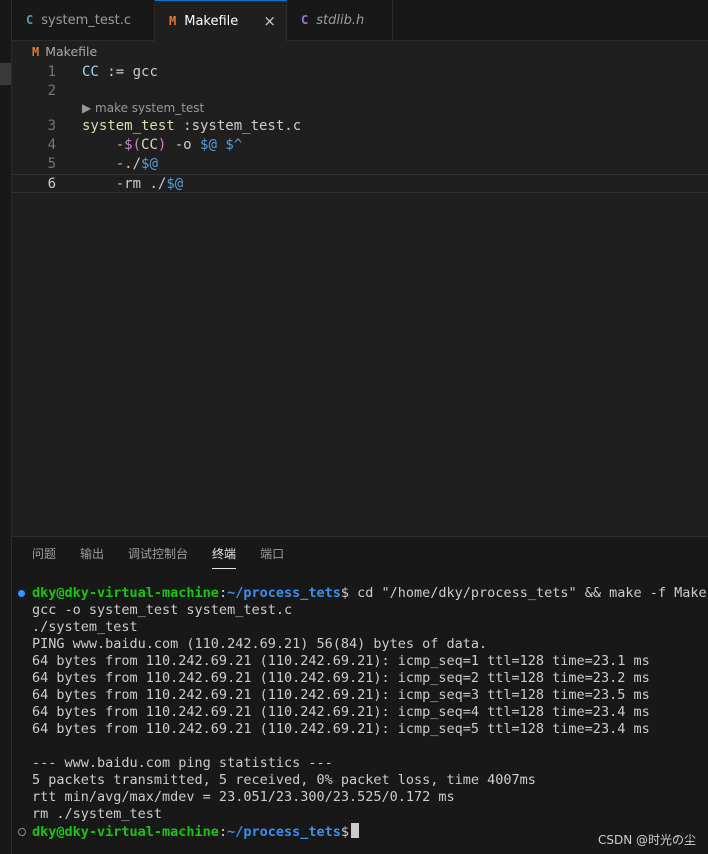 This screenshot has height=854, width=708. I want to click on code-line: 3 system_test :system_test.c, so click(360, 126).